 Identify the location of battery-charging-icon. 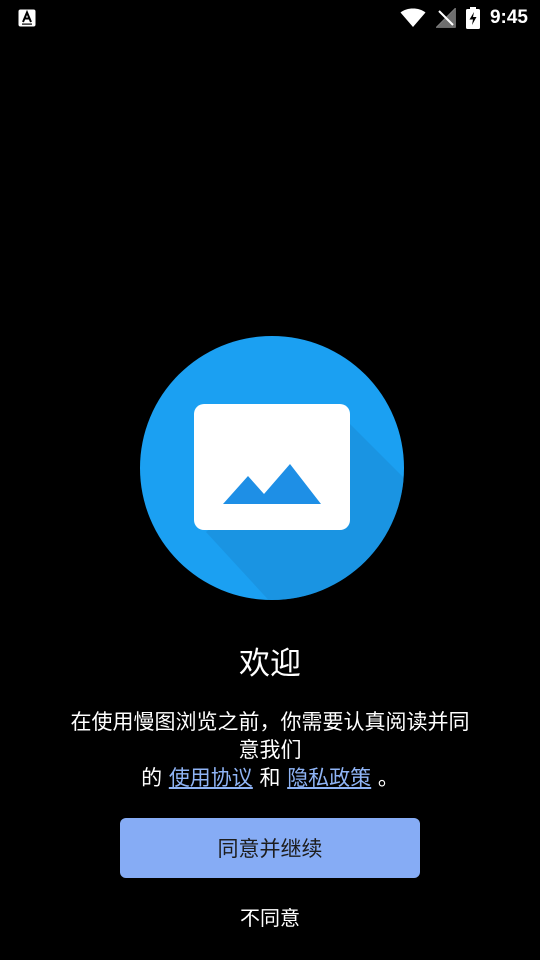
(472, 18).